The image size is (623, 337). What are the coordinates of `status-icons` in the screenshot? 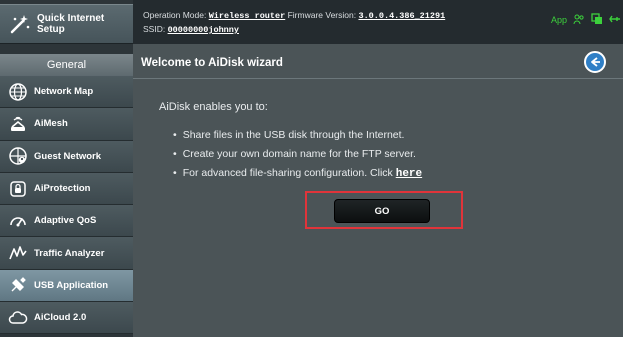 It's located at (597, 21).